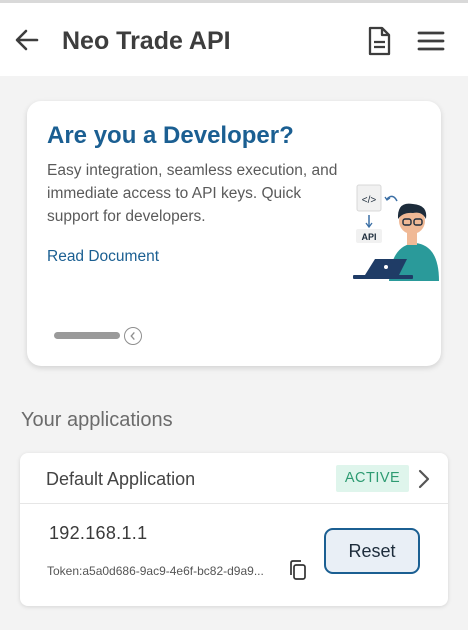  What do you see at coordinates (133, 336) in the screenshot?
I see `chevron-left-icon` at bounding box center [133, 336].